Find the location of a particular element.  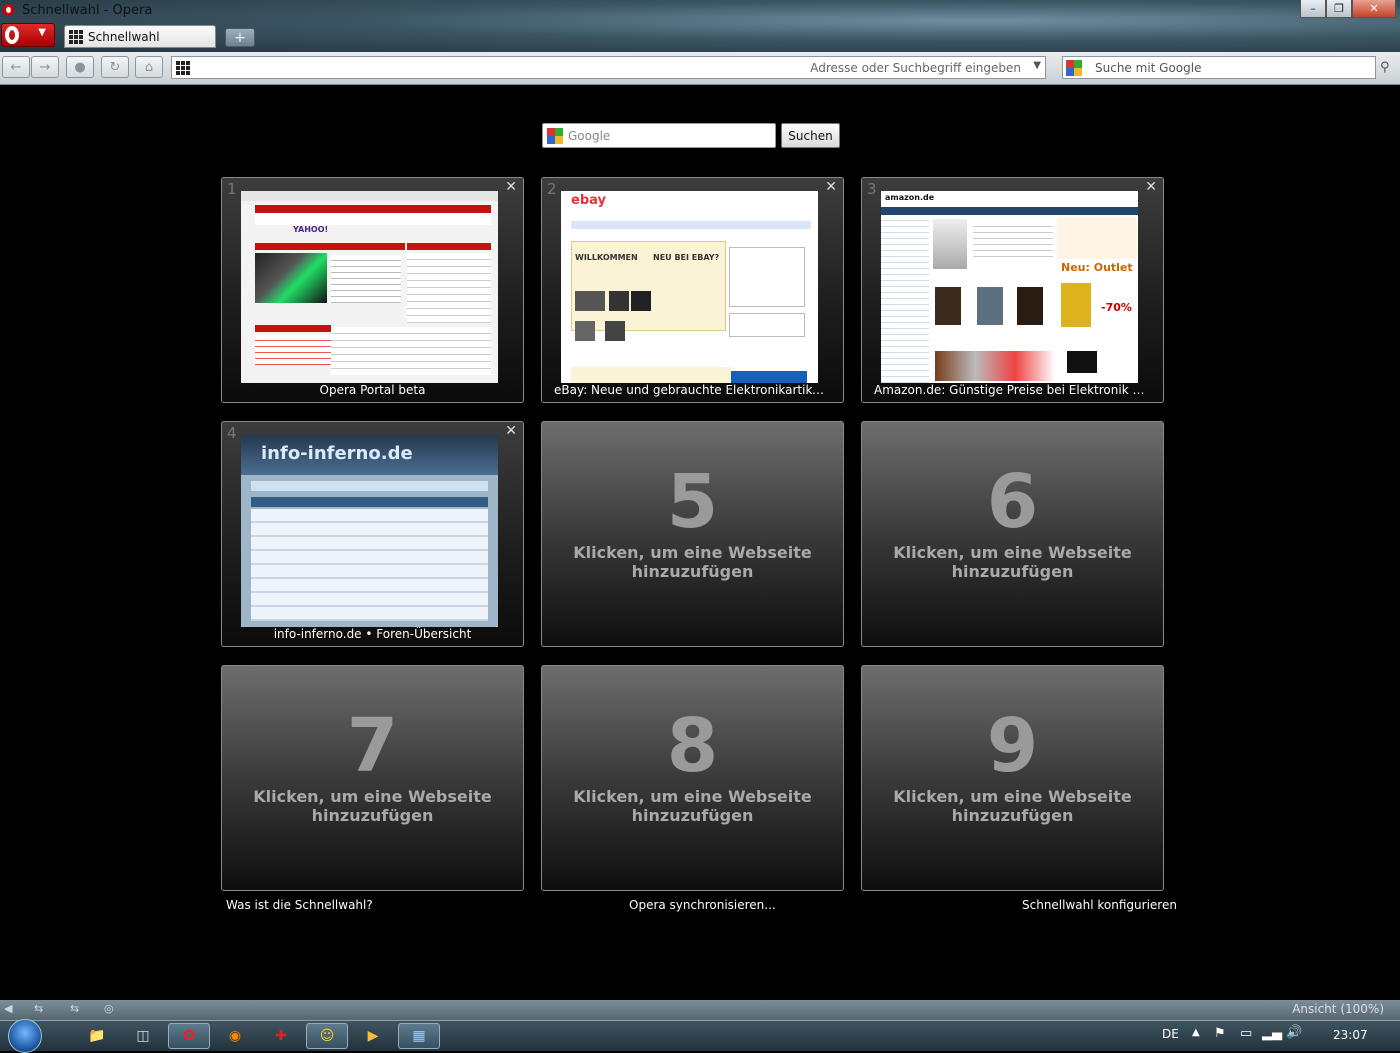

dial-number: 8 is located at coordinates (692, 746).